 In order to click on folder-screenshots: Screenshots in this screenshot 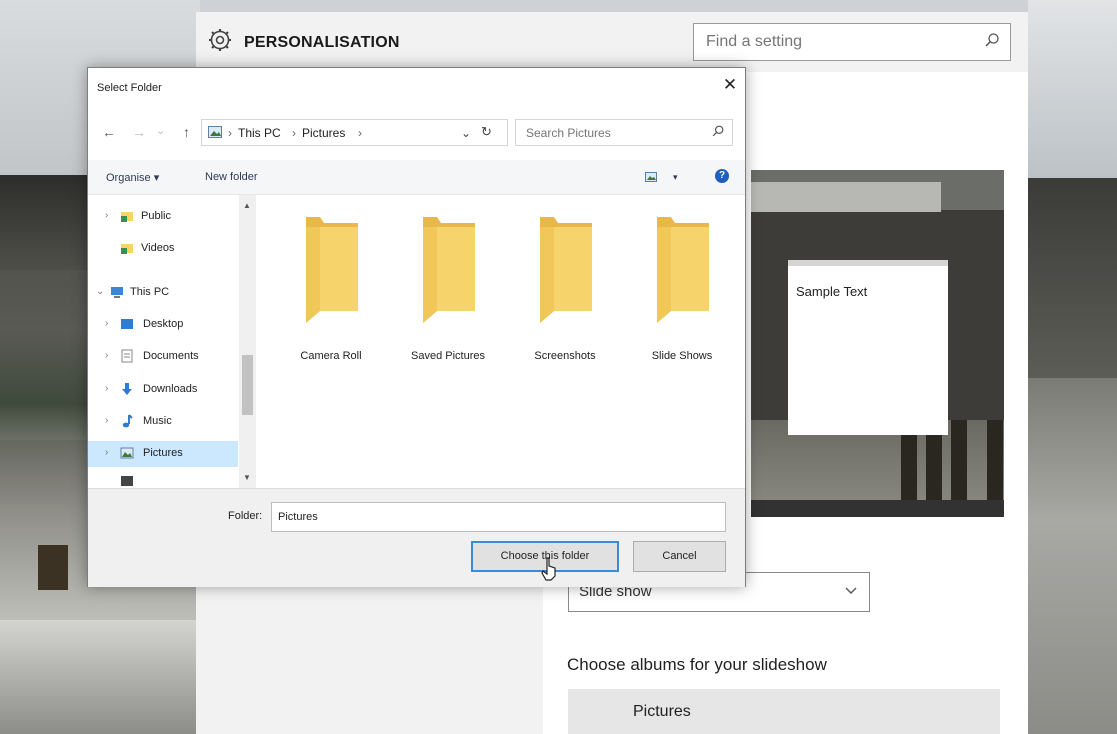, I will do `click(565, 288)`.